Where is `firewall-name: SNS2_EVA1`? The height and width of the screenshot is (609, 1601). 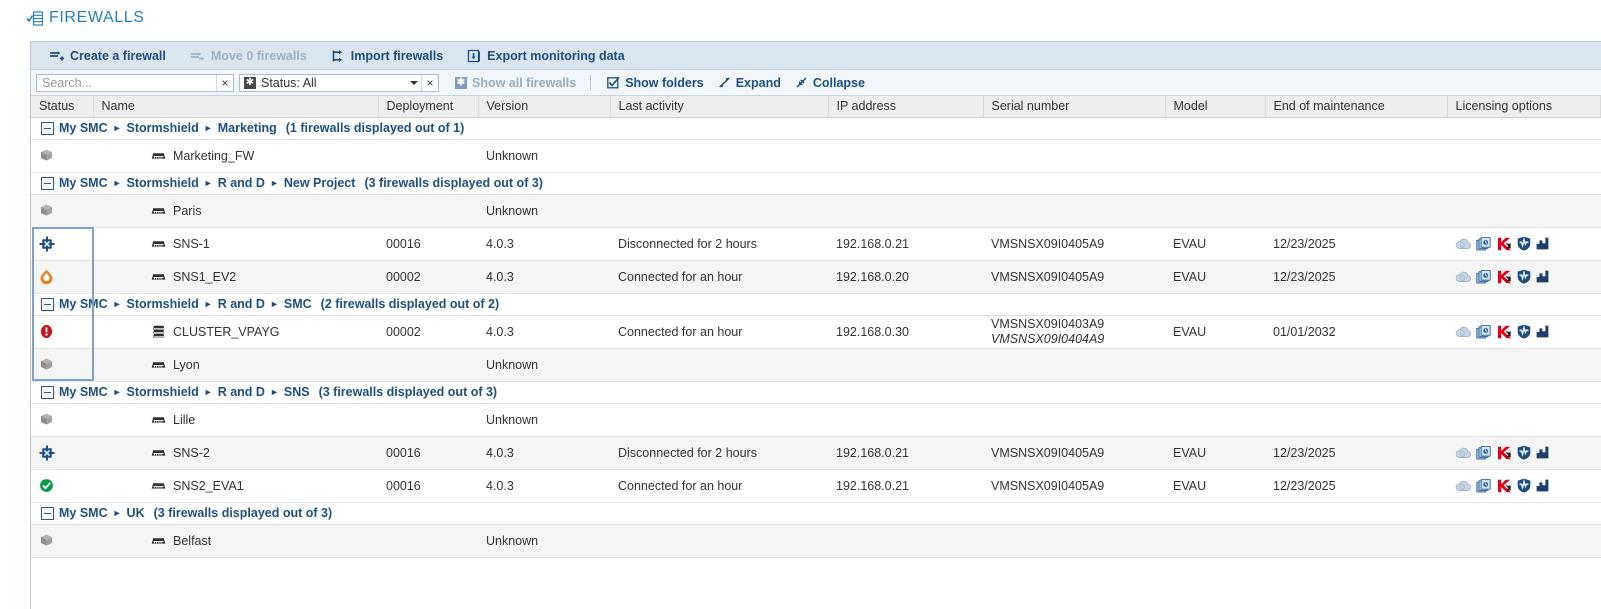
firewall-name: SNS2_EVA1 is located at coordinates (235, 486).